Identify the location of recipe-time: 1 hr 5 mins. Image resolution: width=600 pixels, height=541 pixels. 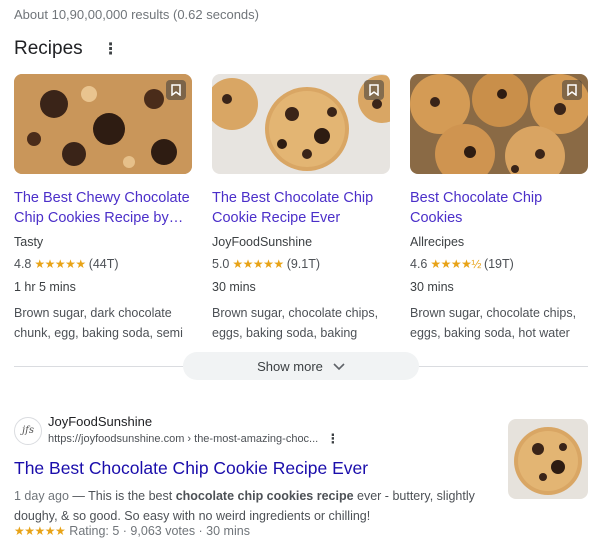
(45, 287).